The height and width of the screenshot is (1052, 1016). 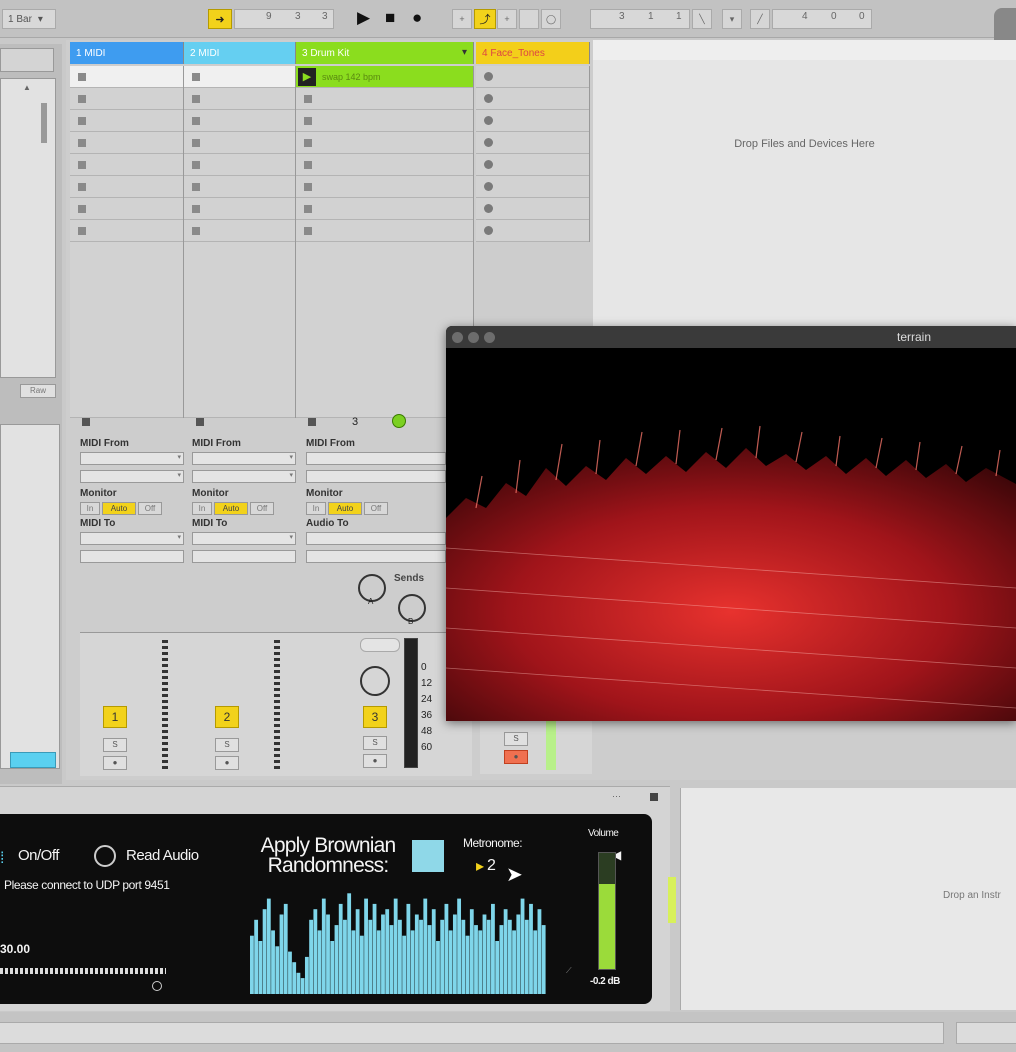 What do you see at coordinates (473, 337) in the screenshot?
I see `minimize-icon` at bounding box center [473, 337].